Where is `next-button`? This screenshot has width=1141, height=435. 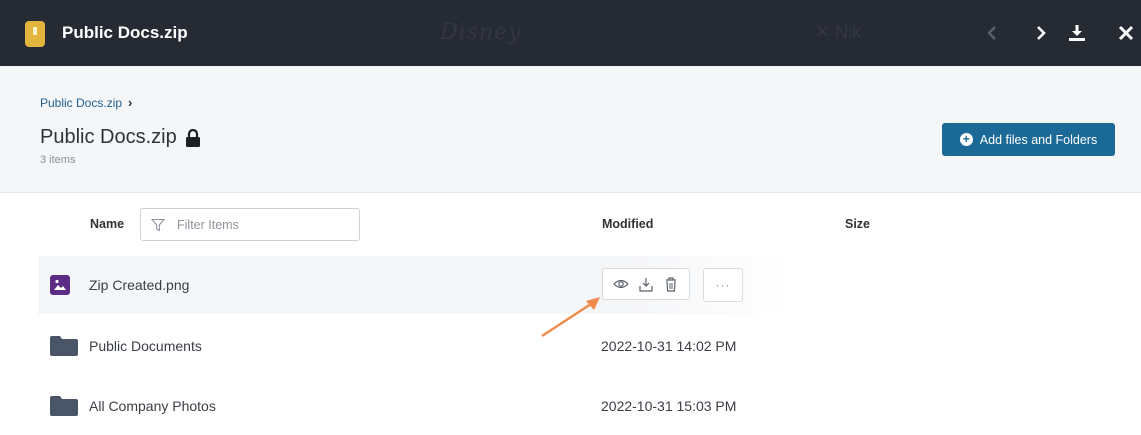
next-button is located at coordinates (1041, 33).